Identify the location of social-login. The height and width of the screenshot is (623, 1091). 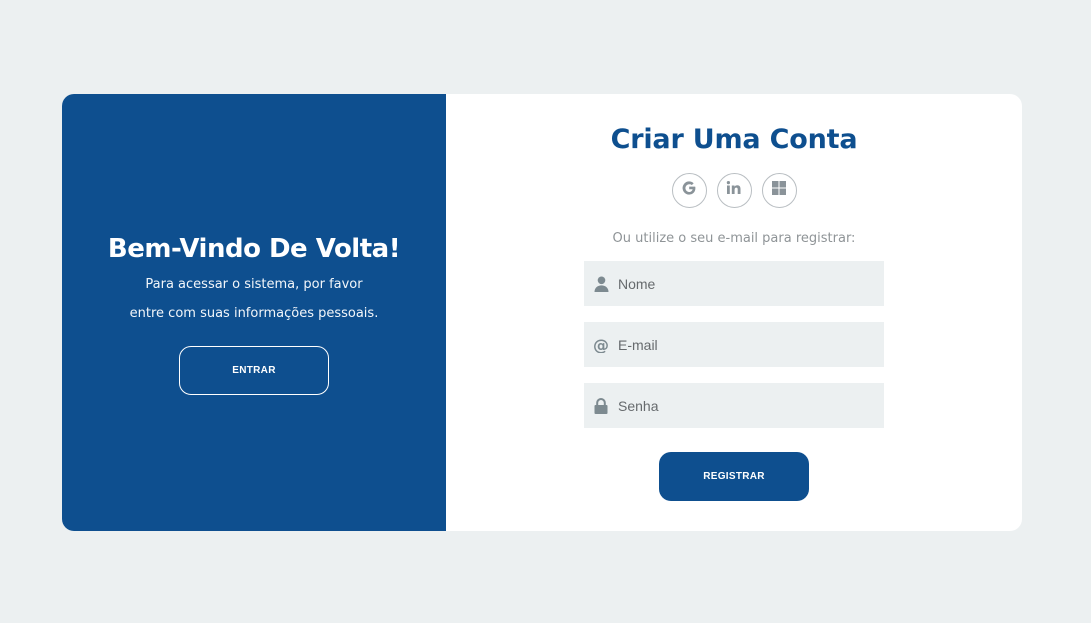
(734, 190).